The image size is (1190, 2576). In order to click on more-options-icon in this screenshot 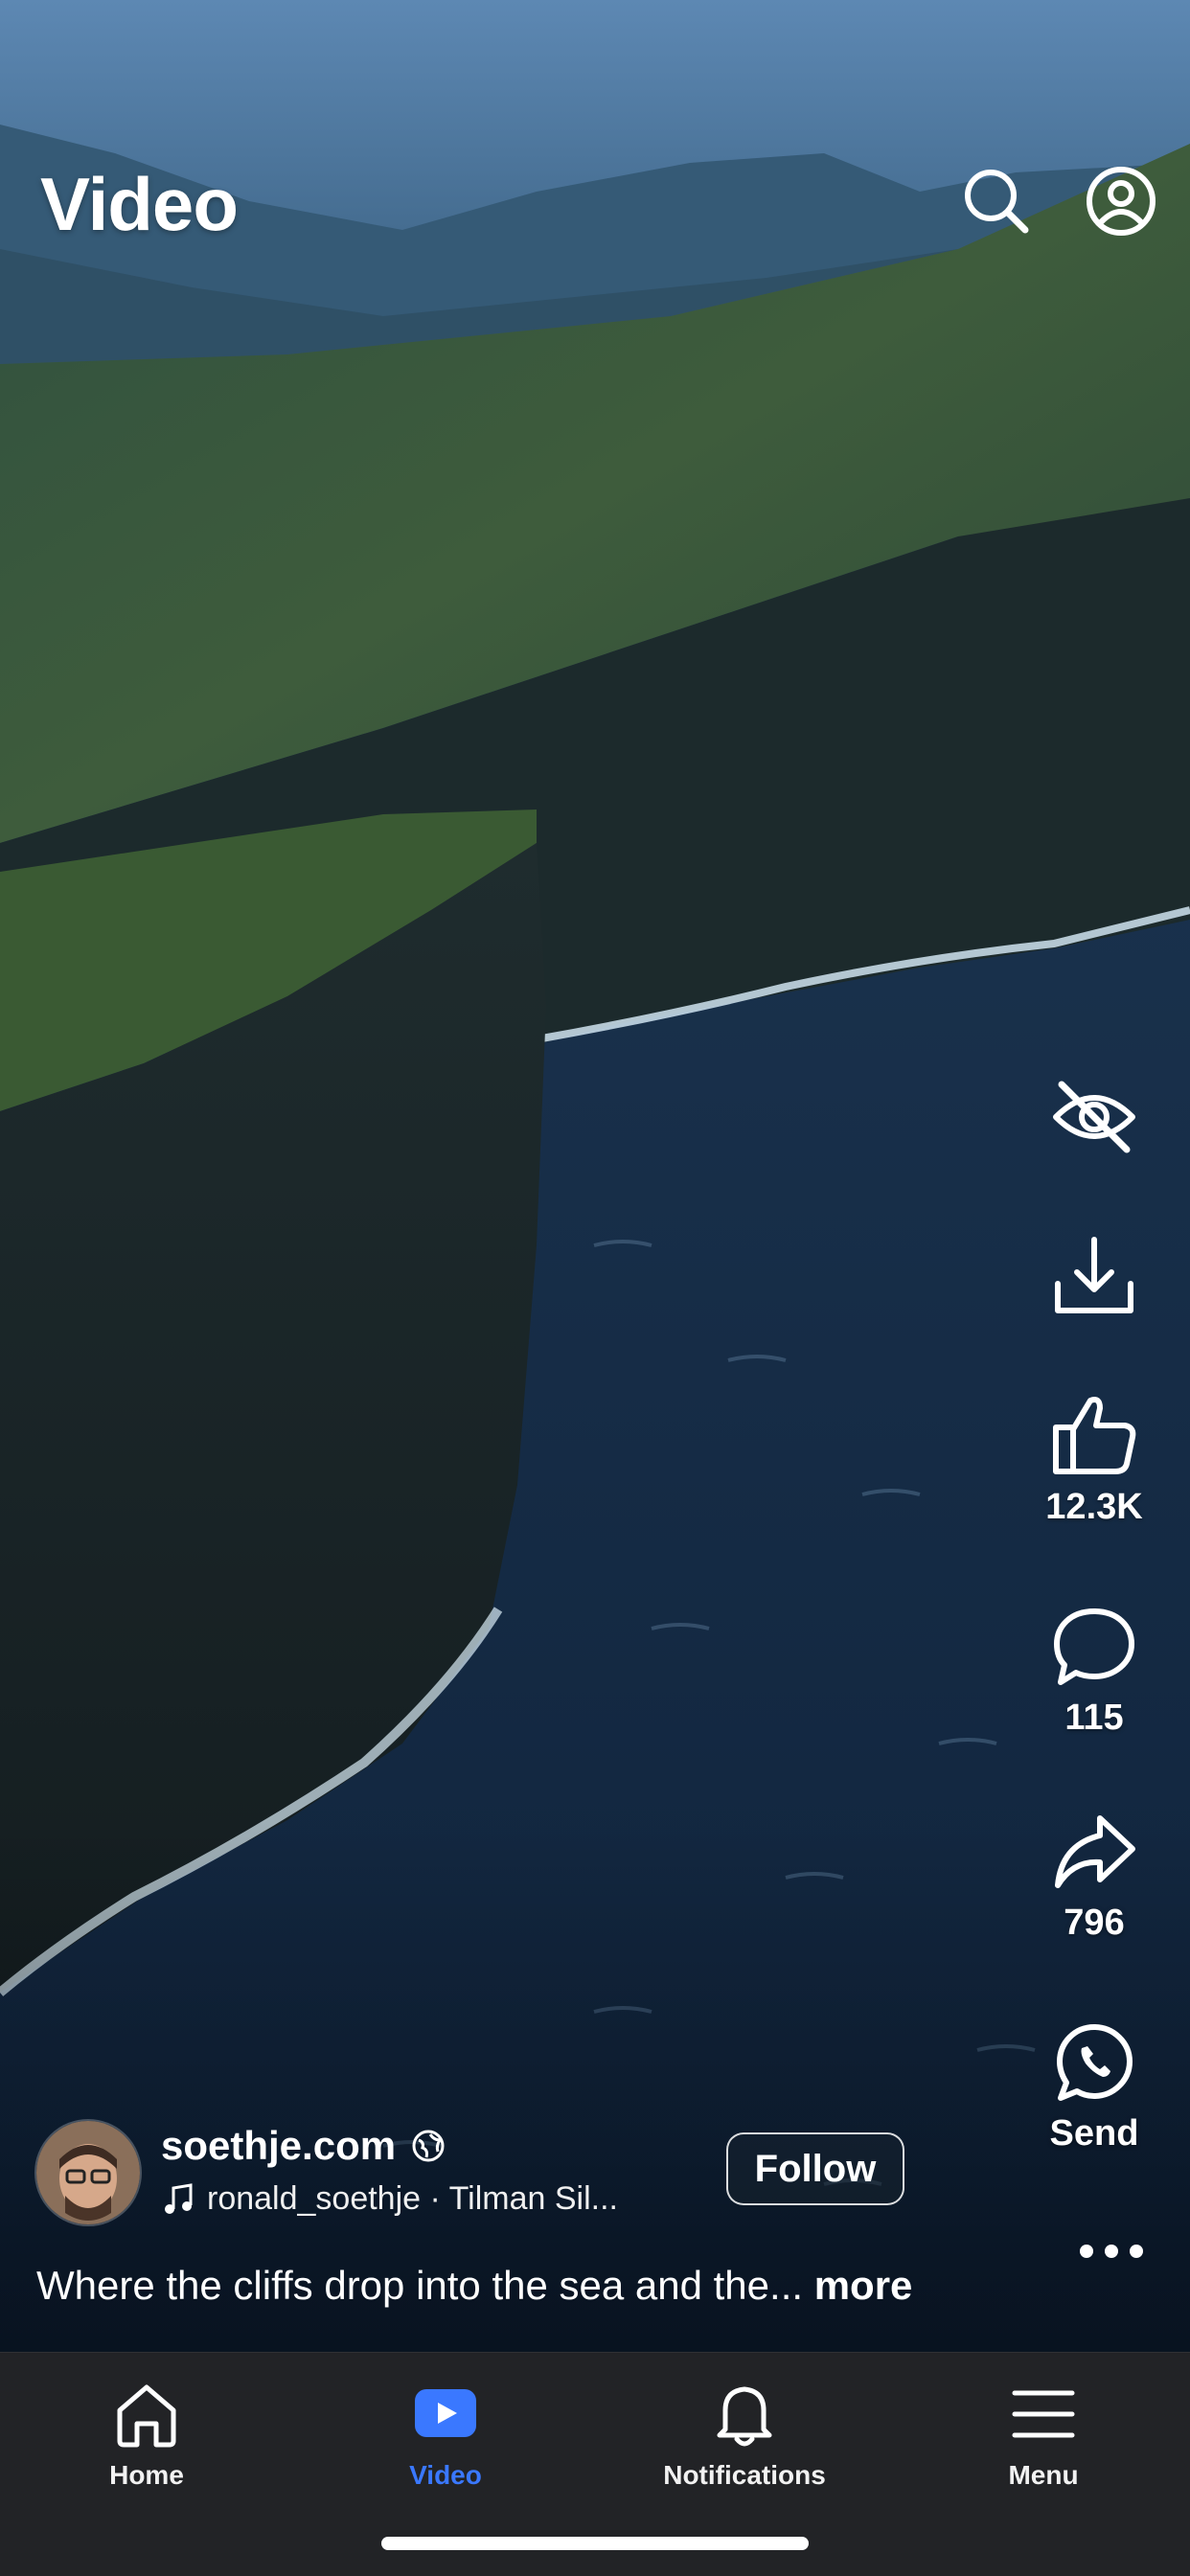, I will do `click(1111, 2251)`.